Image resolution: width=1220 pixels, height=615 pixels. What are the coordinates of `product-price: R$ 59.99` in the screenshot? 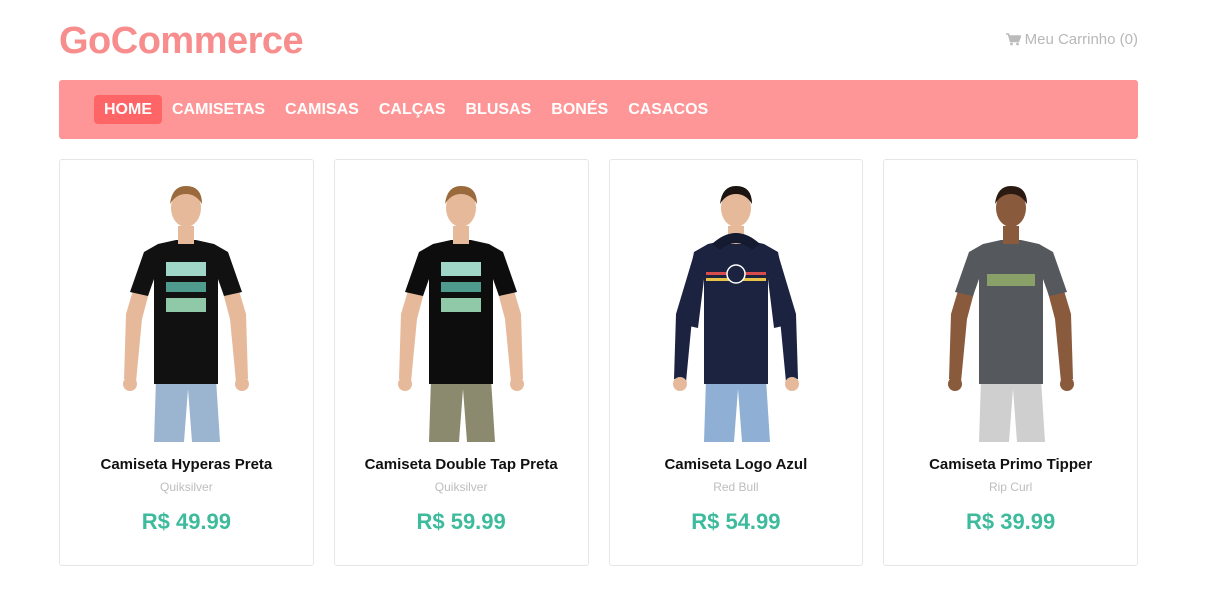 It's located at (461, 521).